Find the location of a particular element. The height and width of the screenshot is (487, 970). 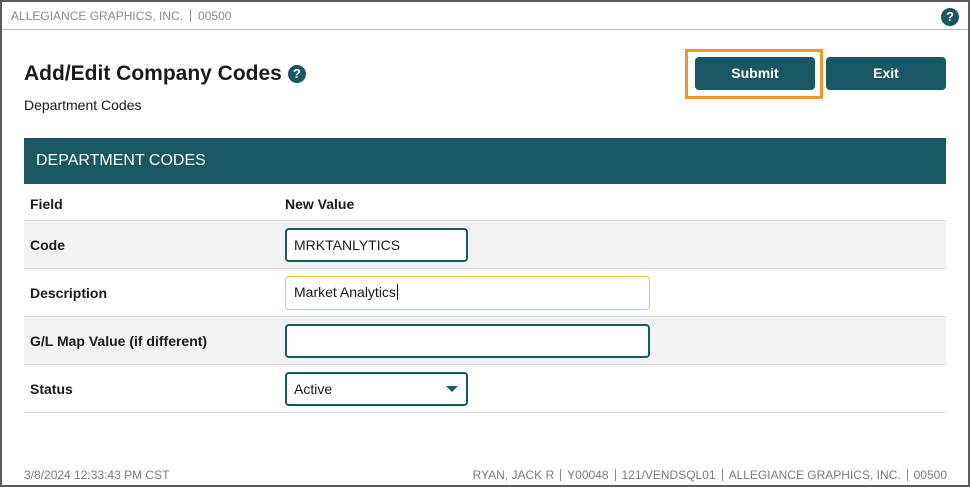

text-caret is located at coordinates (397, 292).